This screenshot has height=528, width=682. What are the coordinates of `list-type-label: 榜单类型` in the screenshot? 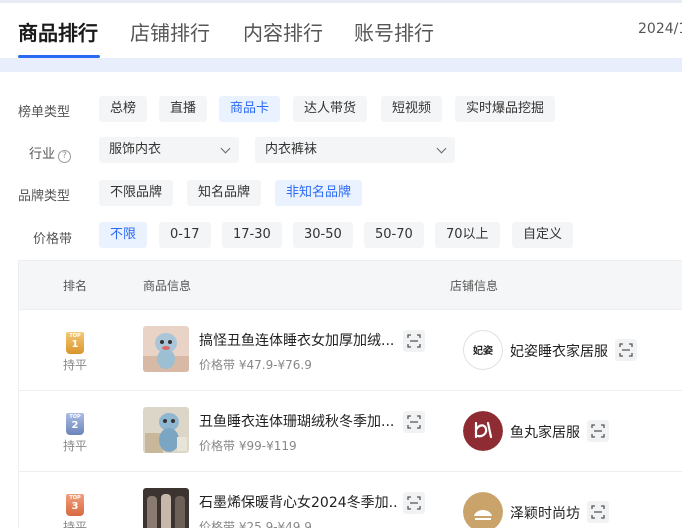 It's located at (44, 112).